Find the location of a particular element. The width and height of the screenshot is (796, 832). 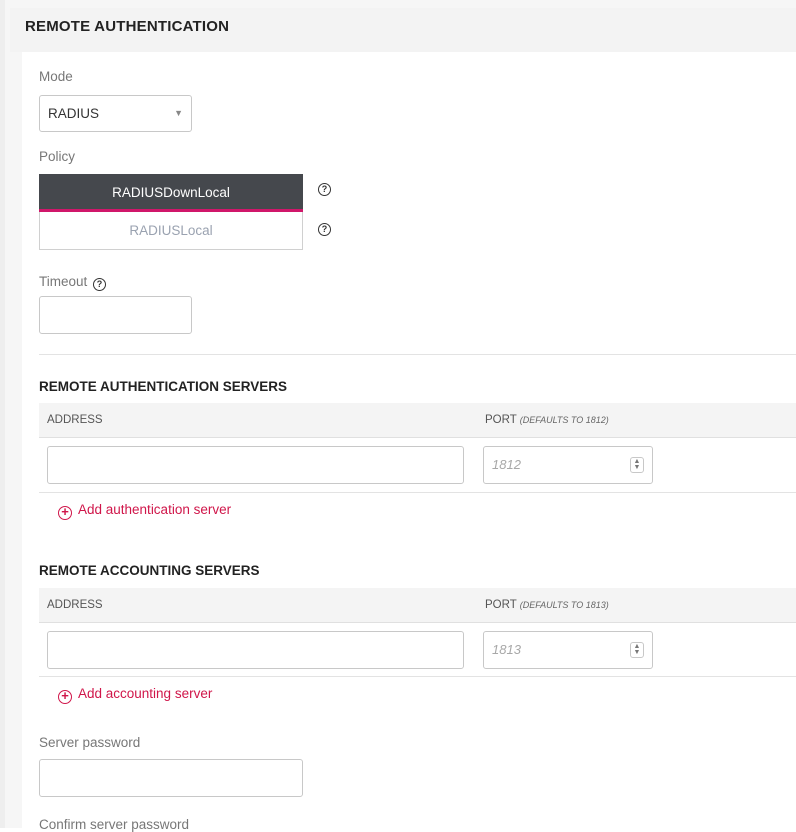

server-password-label: Server password is located at coordinates (90, 742).